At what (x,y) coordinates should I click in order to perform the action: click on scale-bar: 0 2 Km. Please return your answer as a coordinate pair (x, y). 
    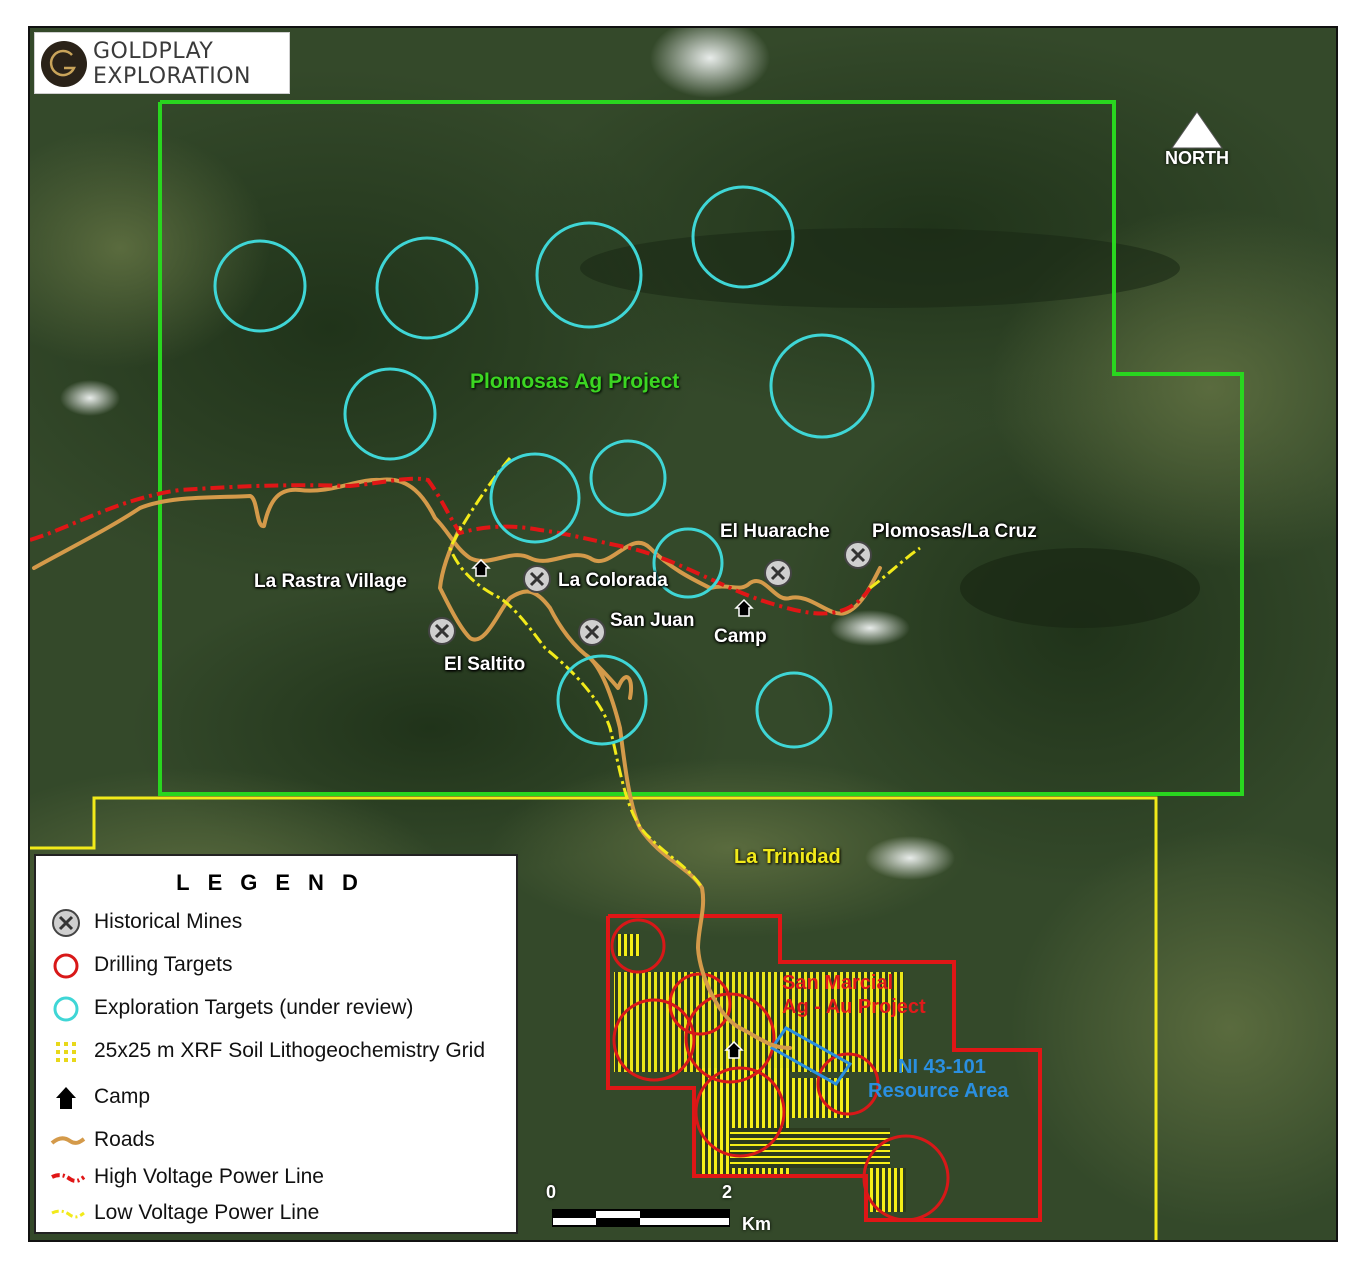
    Looking at the image, I should click on (661, 1210).